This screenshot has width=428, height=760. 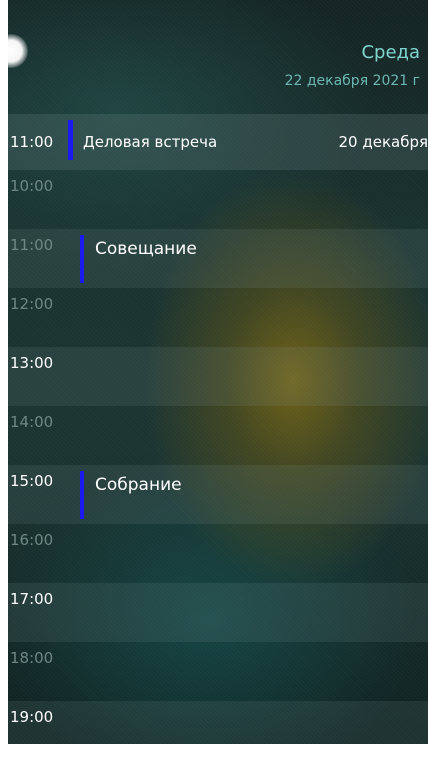 I want to click on event-title: Совещание, so click(x=146, y=249).